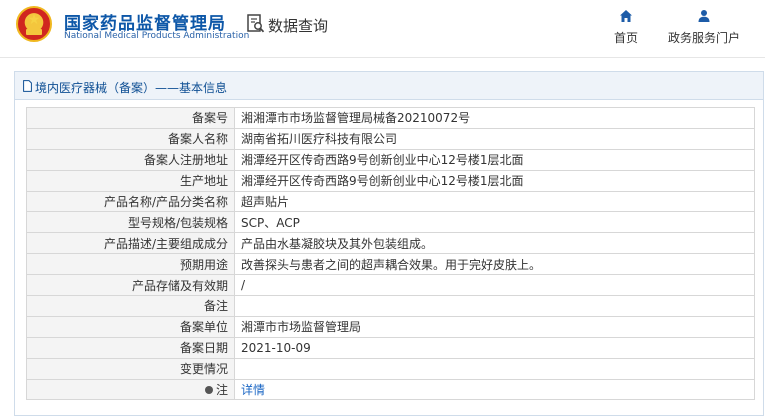 This screenshot has width=765, height=419. I want to click on field-label-description: 产品描述/主要组成成分, so click(130, 243).